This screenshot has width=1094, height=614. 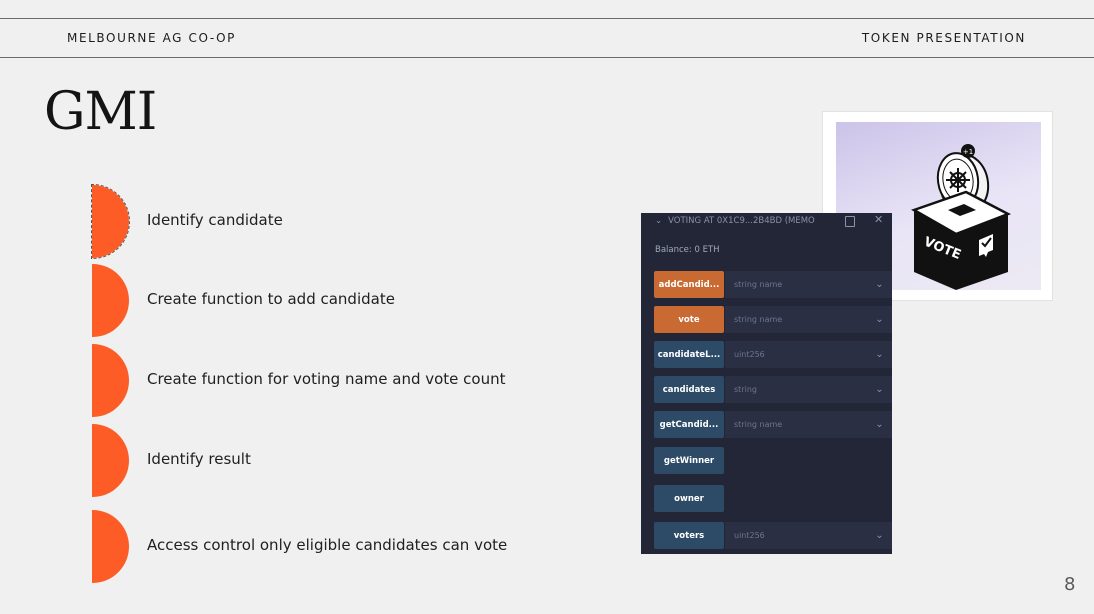 I want to click on header-top-rule, so click(x=547, y=18).